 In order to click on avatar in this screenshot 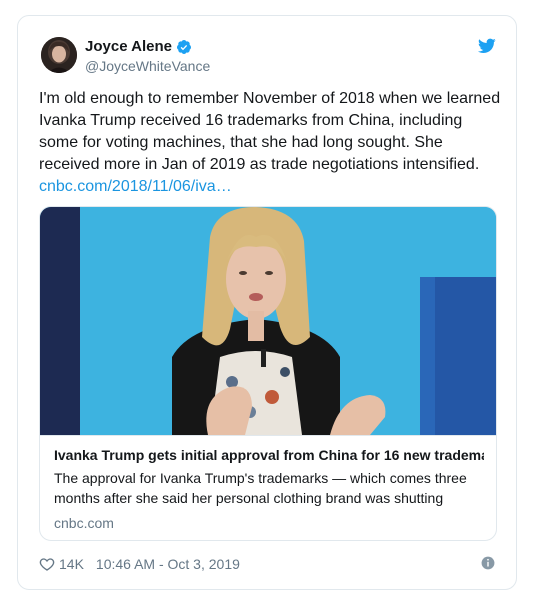, I will do `click(59, 55)`.